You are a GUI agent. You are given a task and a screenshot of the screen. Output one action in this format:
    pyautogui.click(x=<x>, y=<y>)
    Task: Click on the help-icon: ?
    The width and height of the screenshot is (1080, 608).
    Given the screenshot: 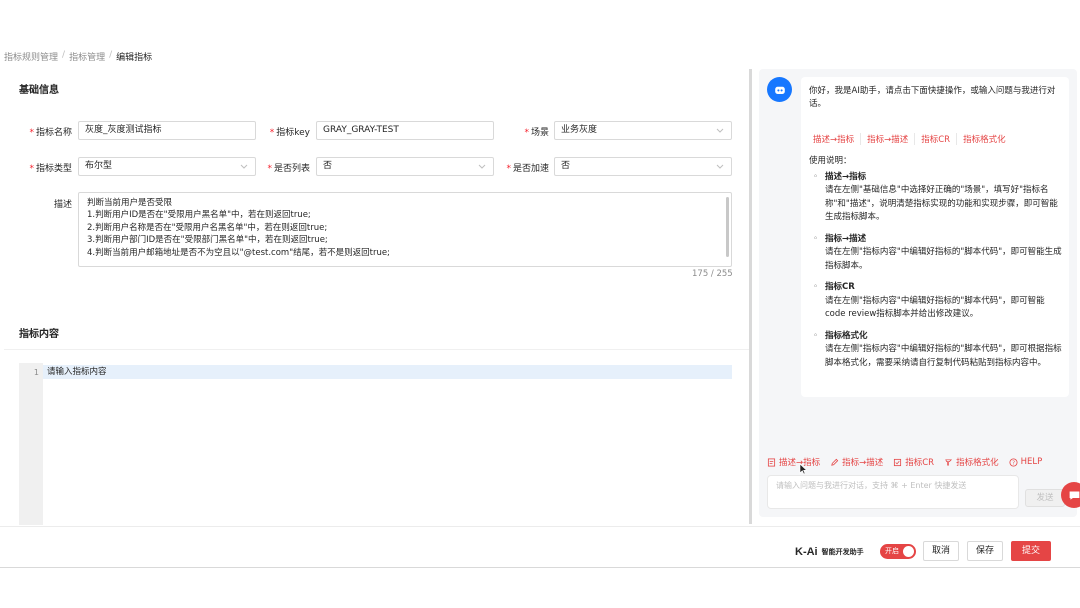 What is the action you would take?
    pyautogui.click(x=1013, y=461)
    